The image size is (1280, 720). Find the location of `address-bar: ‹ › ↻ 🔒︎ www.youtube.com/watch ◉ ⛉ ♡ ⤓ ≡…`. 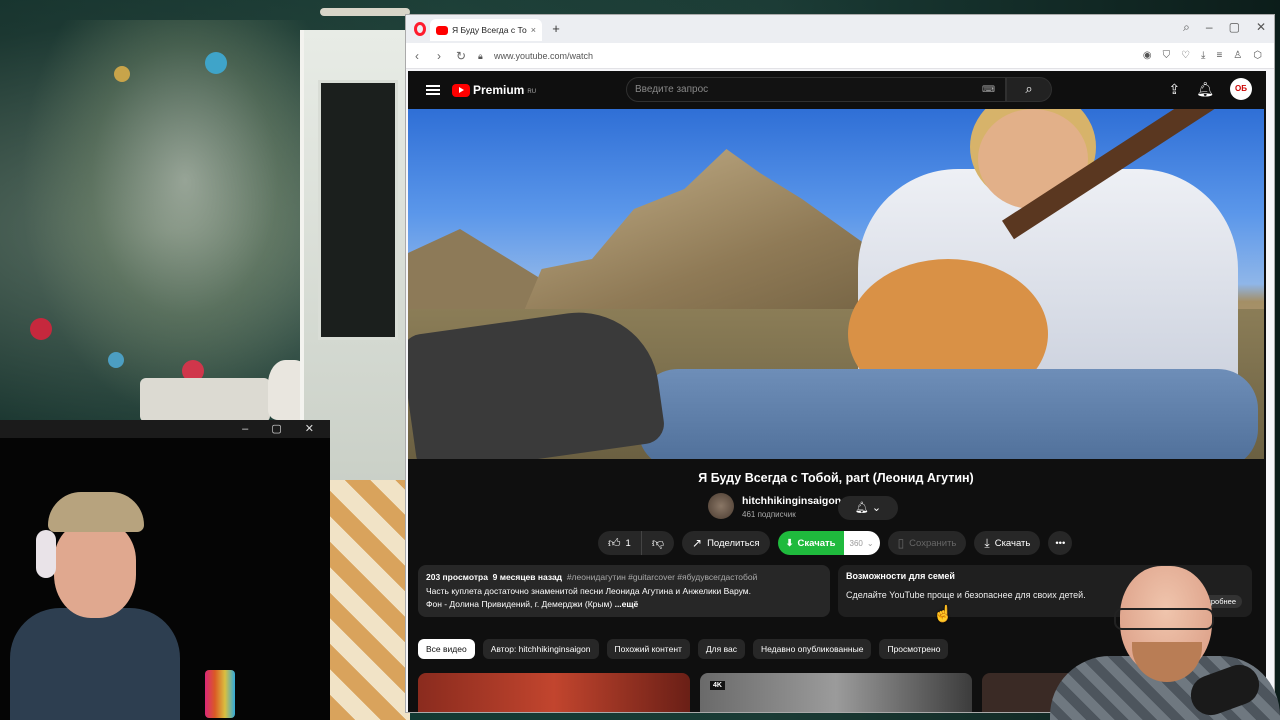

address-bar: ‹ › ↻ 🔒︎ www.youtube.com/watch ◉ ⛉ ♡ ⤓ ≡… is located at coordinates (840, 56).